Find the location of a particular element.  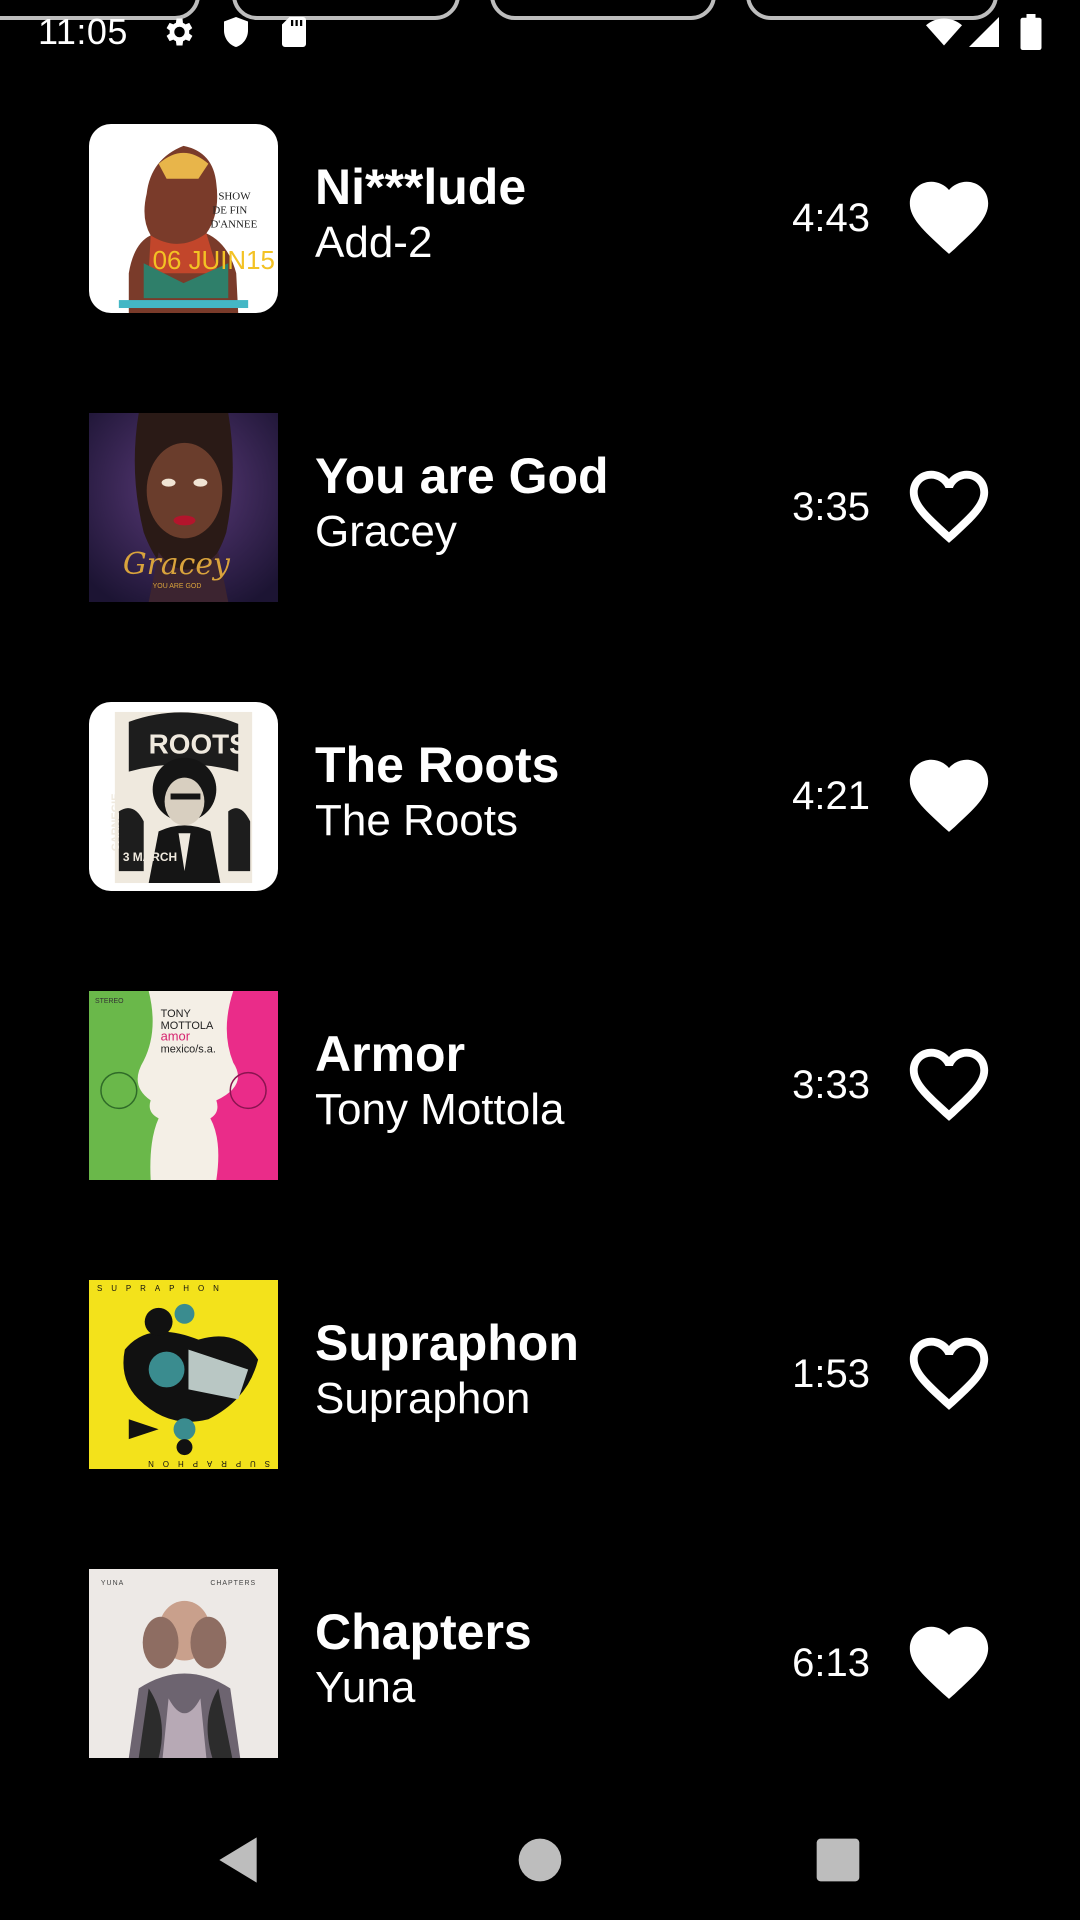

song-duration: 3:35 is located at coordinates (831, 507).